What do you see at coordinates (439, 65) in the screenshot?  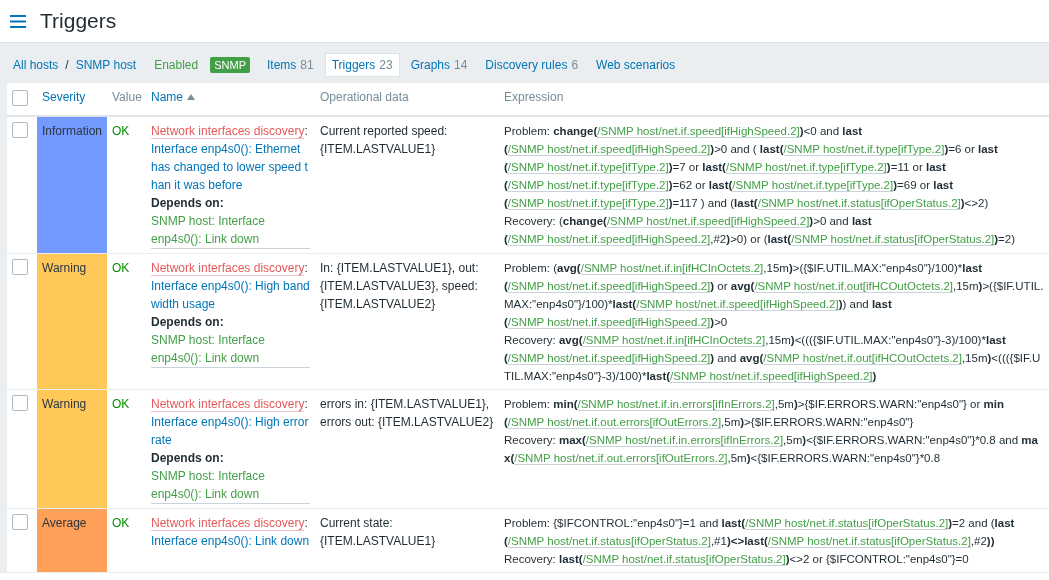 I see `tab: Graphs 14` at bounding box center [439, 65].